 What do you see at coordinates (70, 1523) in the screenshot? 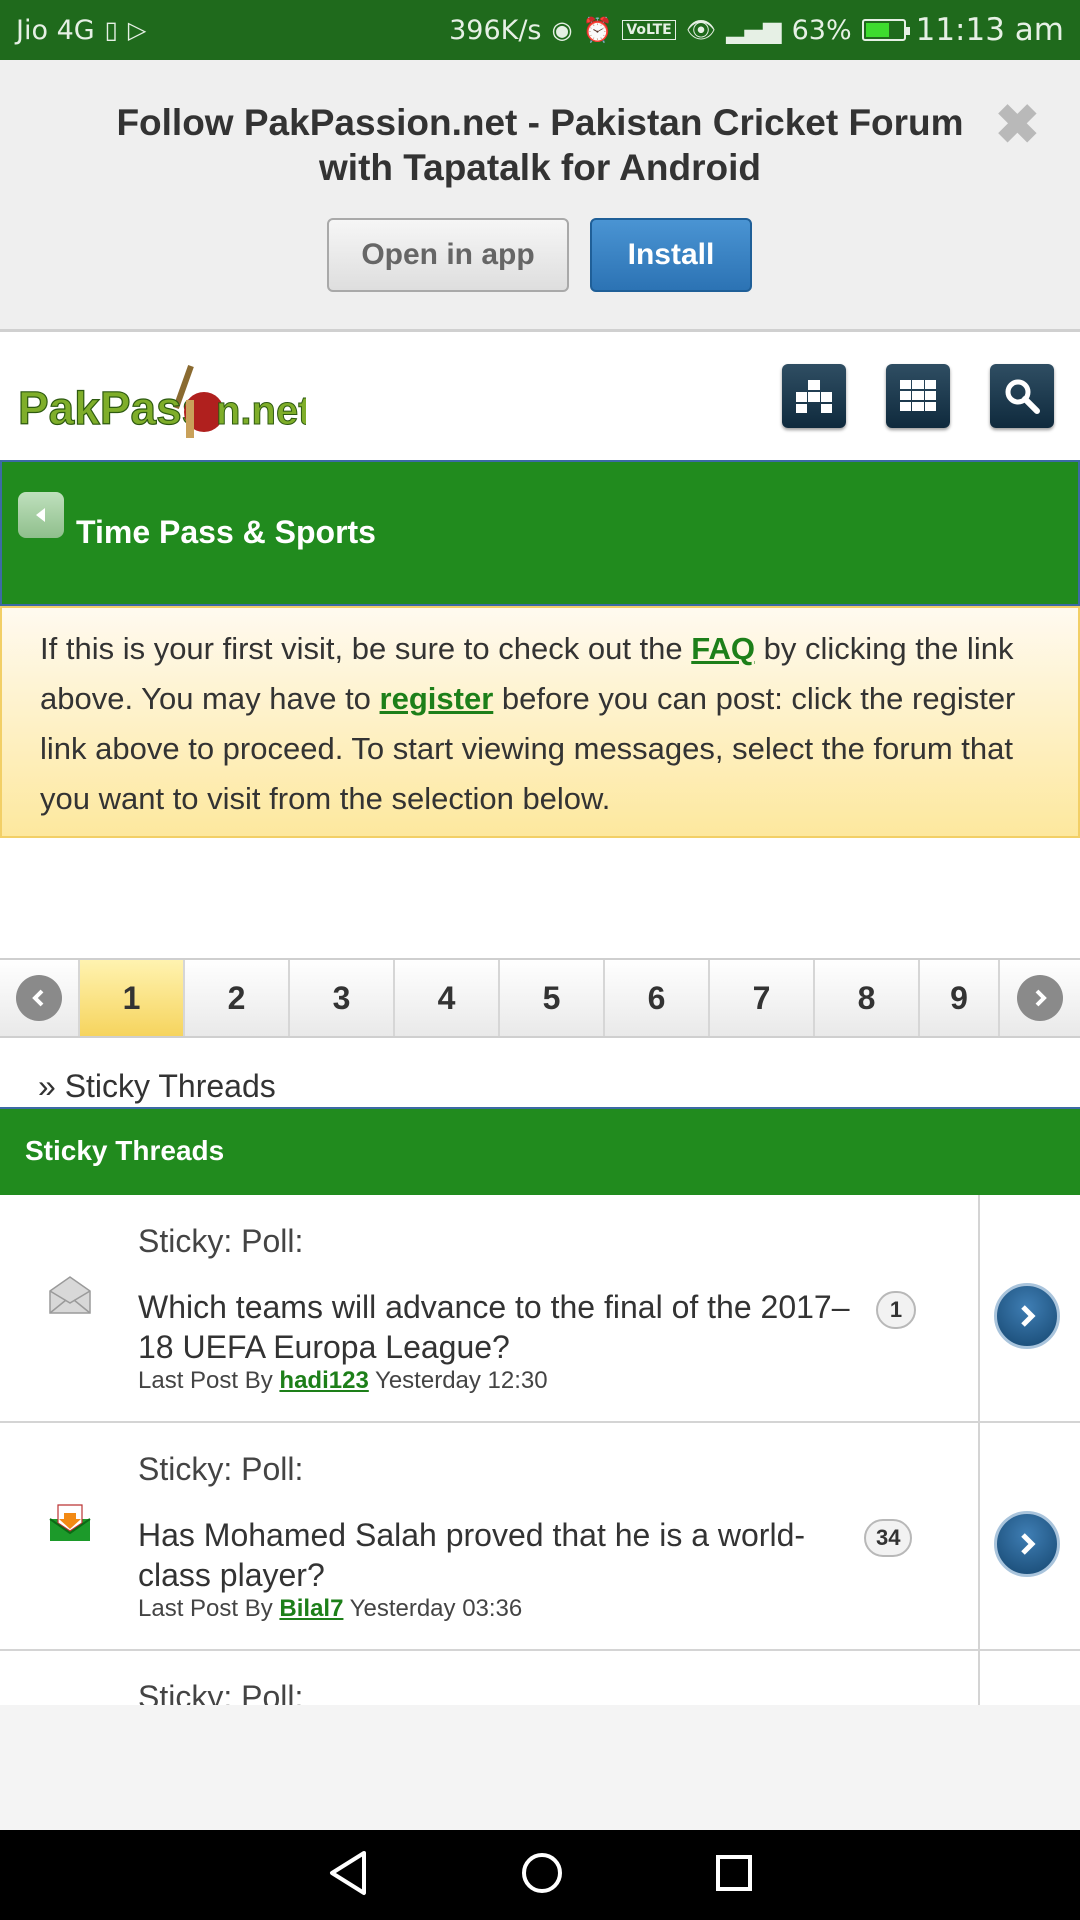
I see `envelope-new-icon` at bounding box center [70, 1523].